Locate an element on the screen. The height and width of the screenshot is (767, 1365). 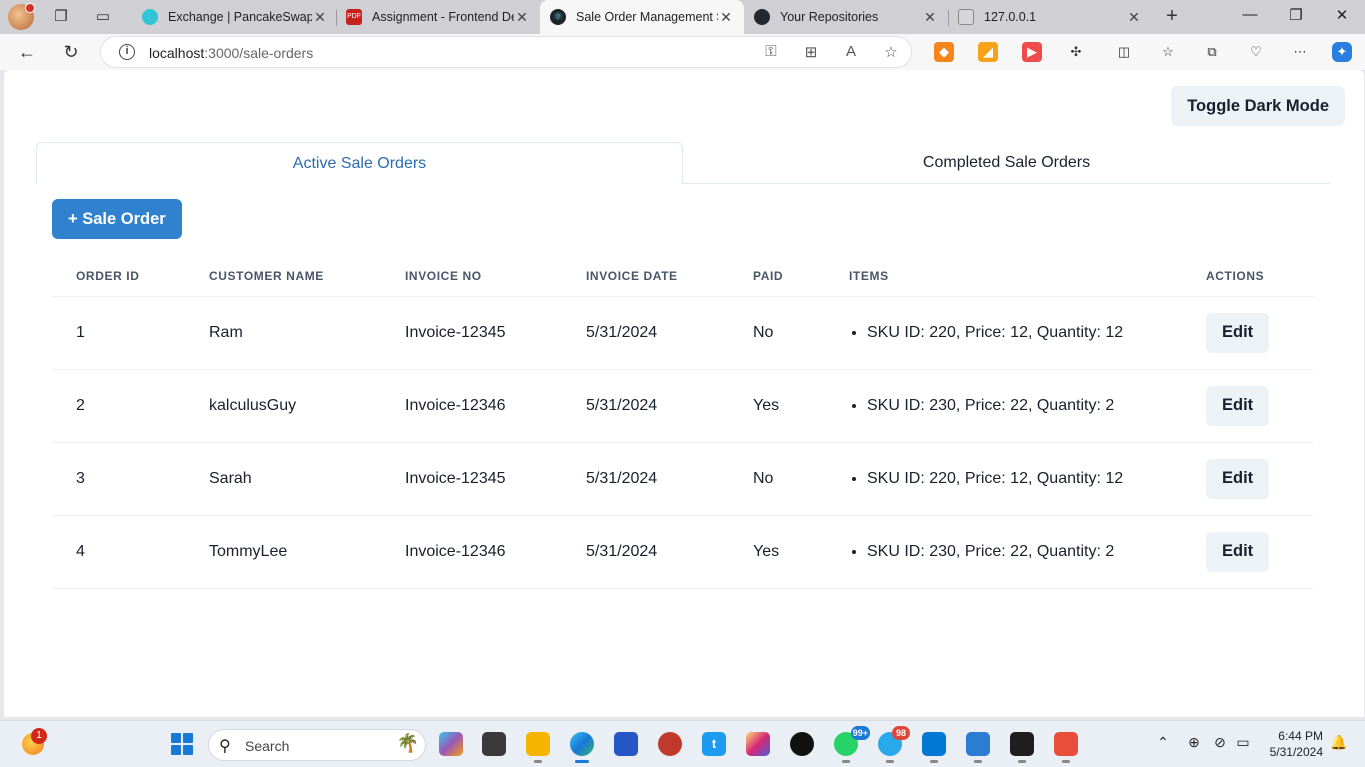
browser-tab-sale-order: ⚛ Sale Order Management S ✕ is located at coordinates (642, 17).